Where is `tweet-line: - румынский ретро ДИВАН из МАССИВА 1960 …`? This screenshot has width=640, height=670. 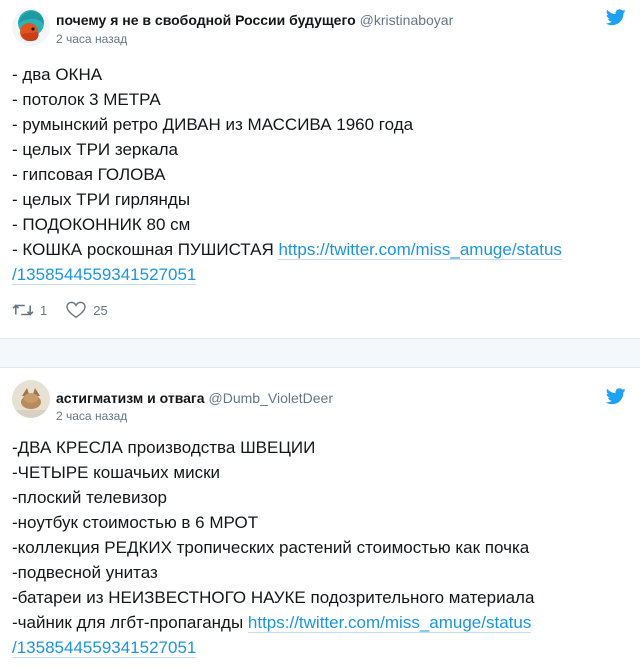
tweet-line: - румынский ретро ДИВАН из МАССИВА 1960 … is located at coordinates (213, 124).